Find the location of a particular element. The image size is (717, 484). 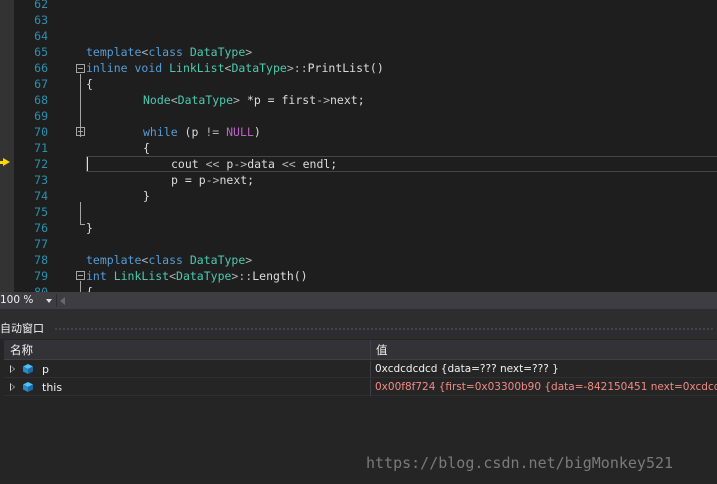

collapse-length-toggle is located at coordinates (80, 275).